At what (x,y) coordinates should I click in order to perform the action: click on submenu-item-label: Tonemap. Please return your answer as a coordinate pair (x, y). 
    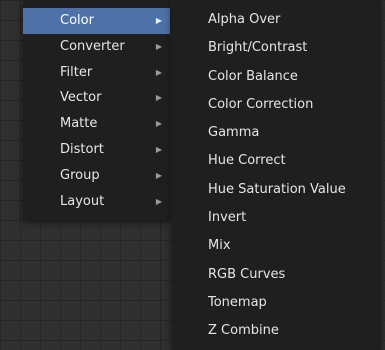
    Looking at the image, I should click on (237, 302).